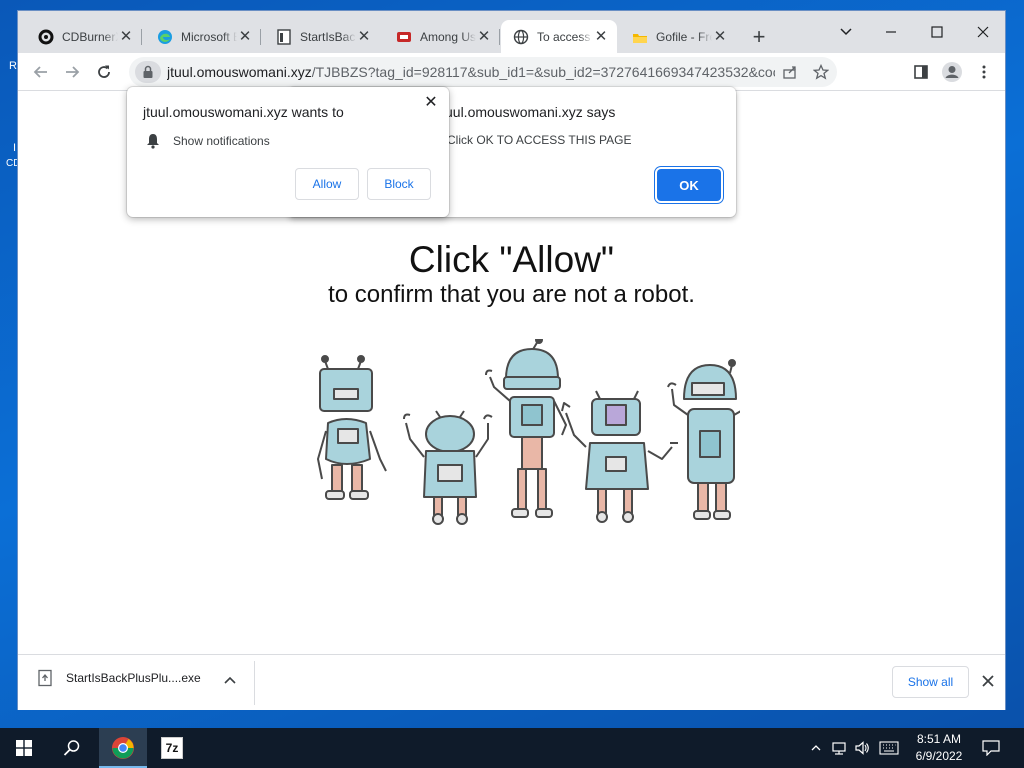 The image size is (1024, 768). What do you see at coordinates (148, 72) in the screenshot?
I see `lock-icon` at bounding box center [148, 72].